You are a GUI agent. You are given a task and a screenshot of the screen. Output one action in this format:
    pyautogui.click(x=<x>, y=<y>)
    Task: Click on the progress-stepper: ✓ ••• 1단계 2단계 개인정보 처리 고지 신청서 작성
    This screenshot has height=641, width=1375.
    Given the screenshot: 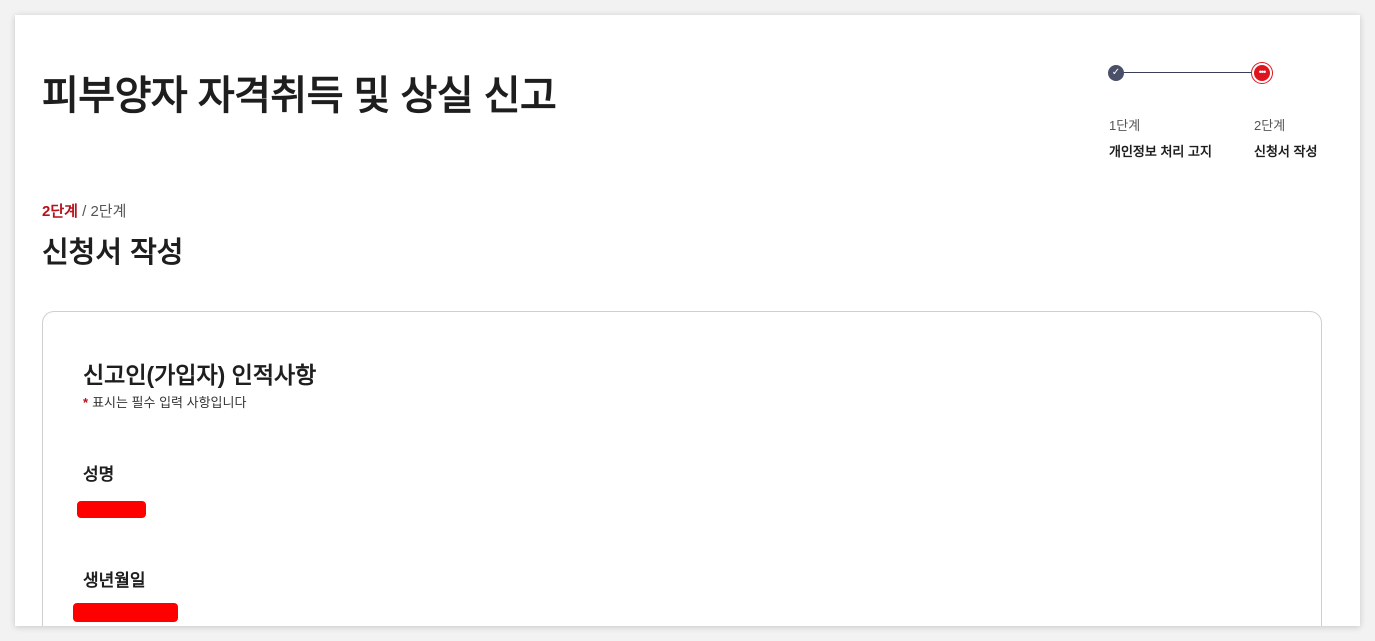 What is the action you would take?
    pyautogui.click(x=1220, y=111)
    